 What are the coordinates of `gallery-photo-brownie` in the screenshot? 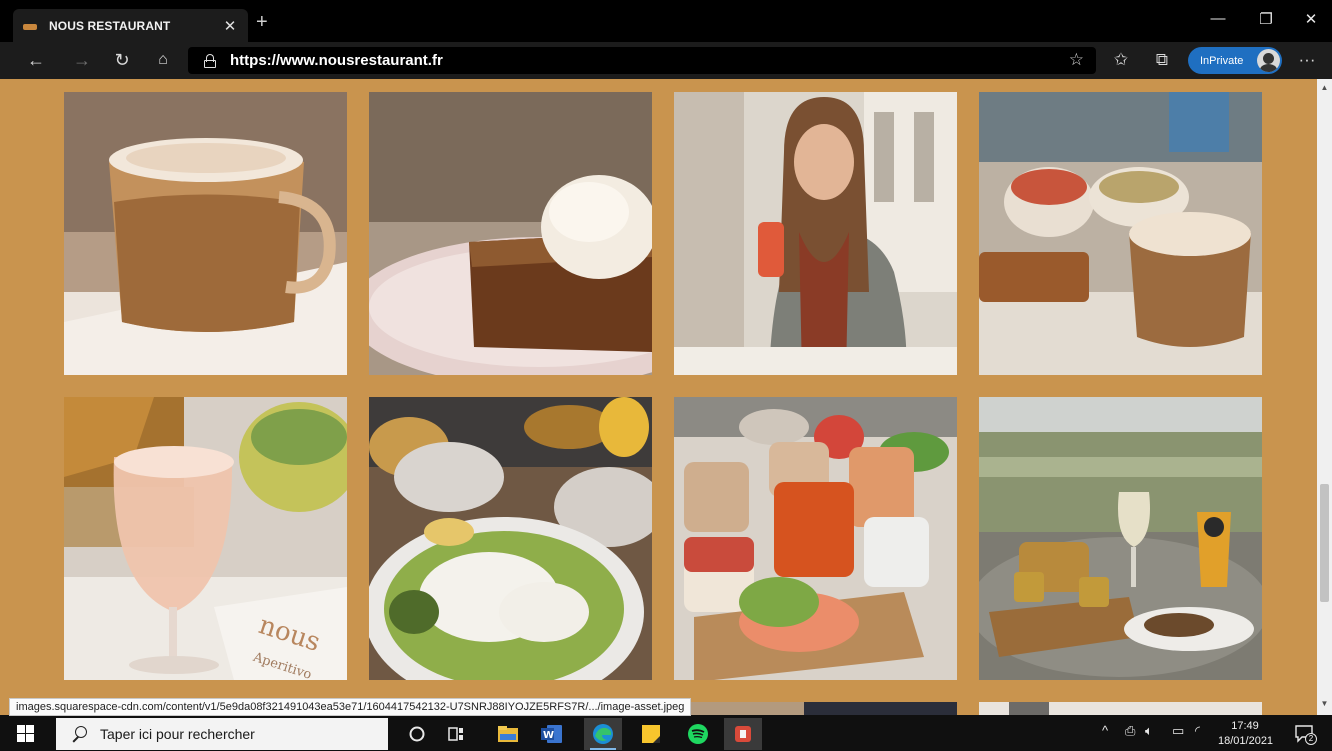 It's located at (510, 233).